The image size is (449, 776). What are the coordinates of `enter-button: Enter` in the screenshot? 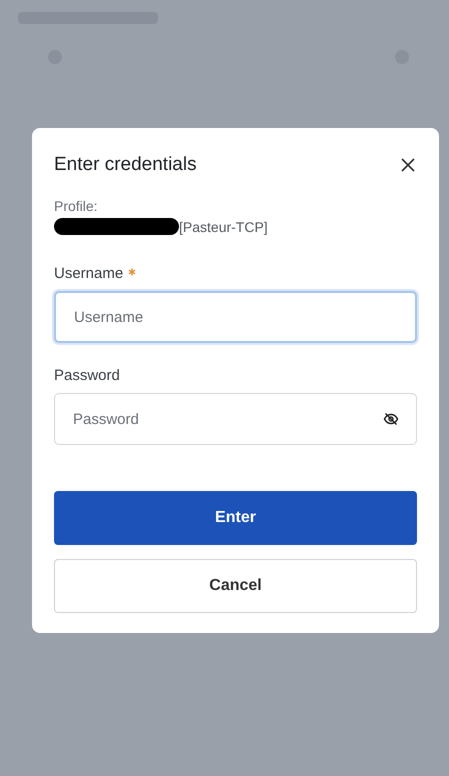 It's located at (235, 518).